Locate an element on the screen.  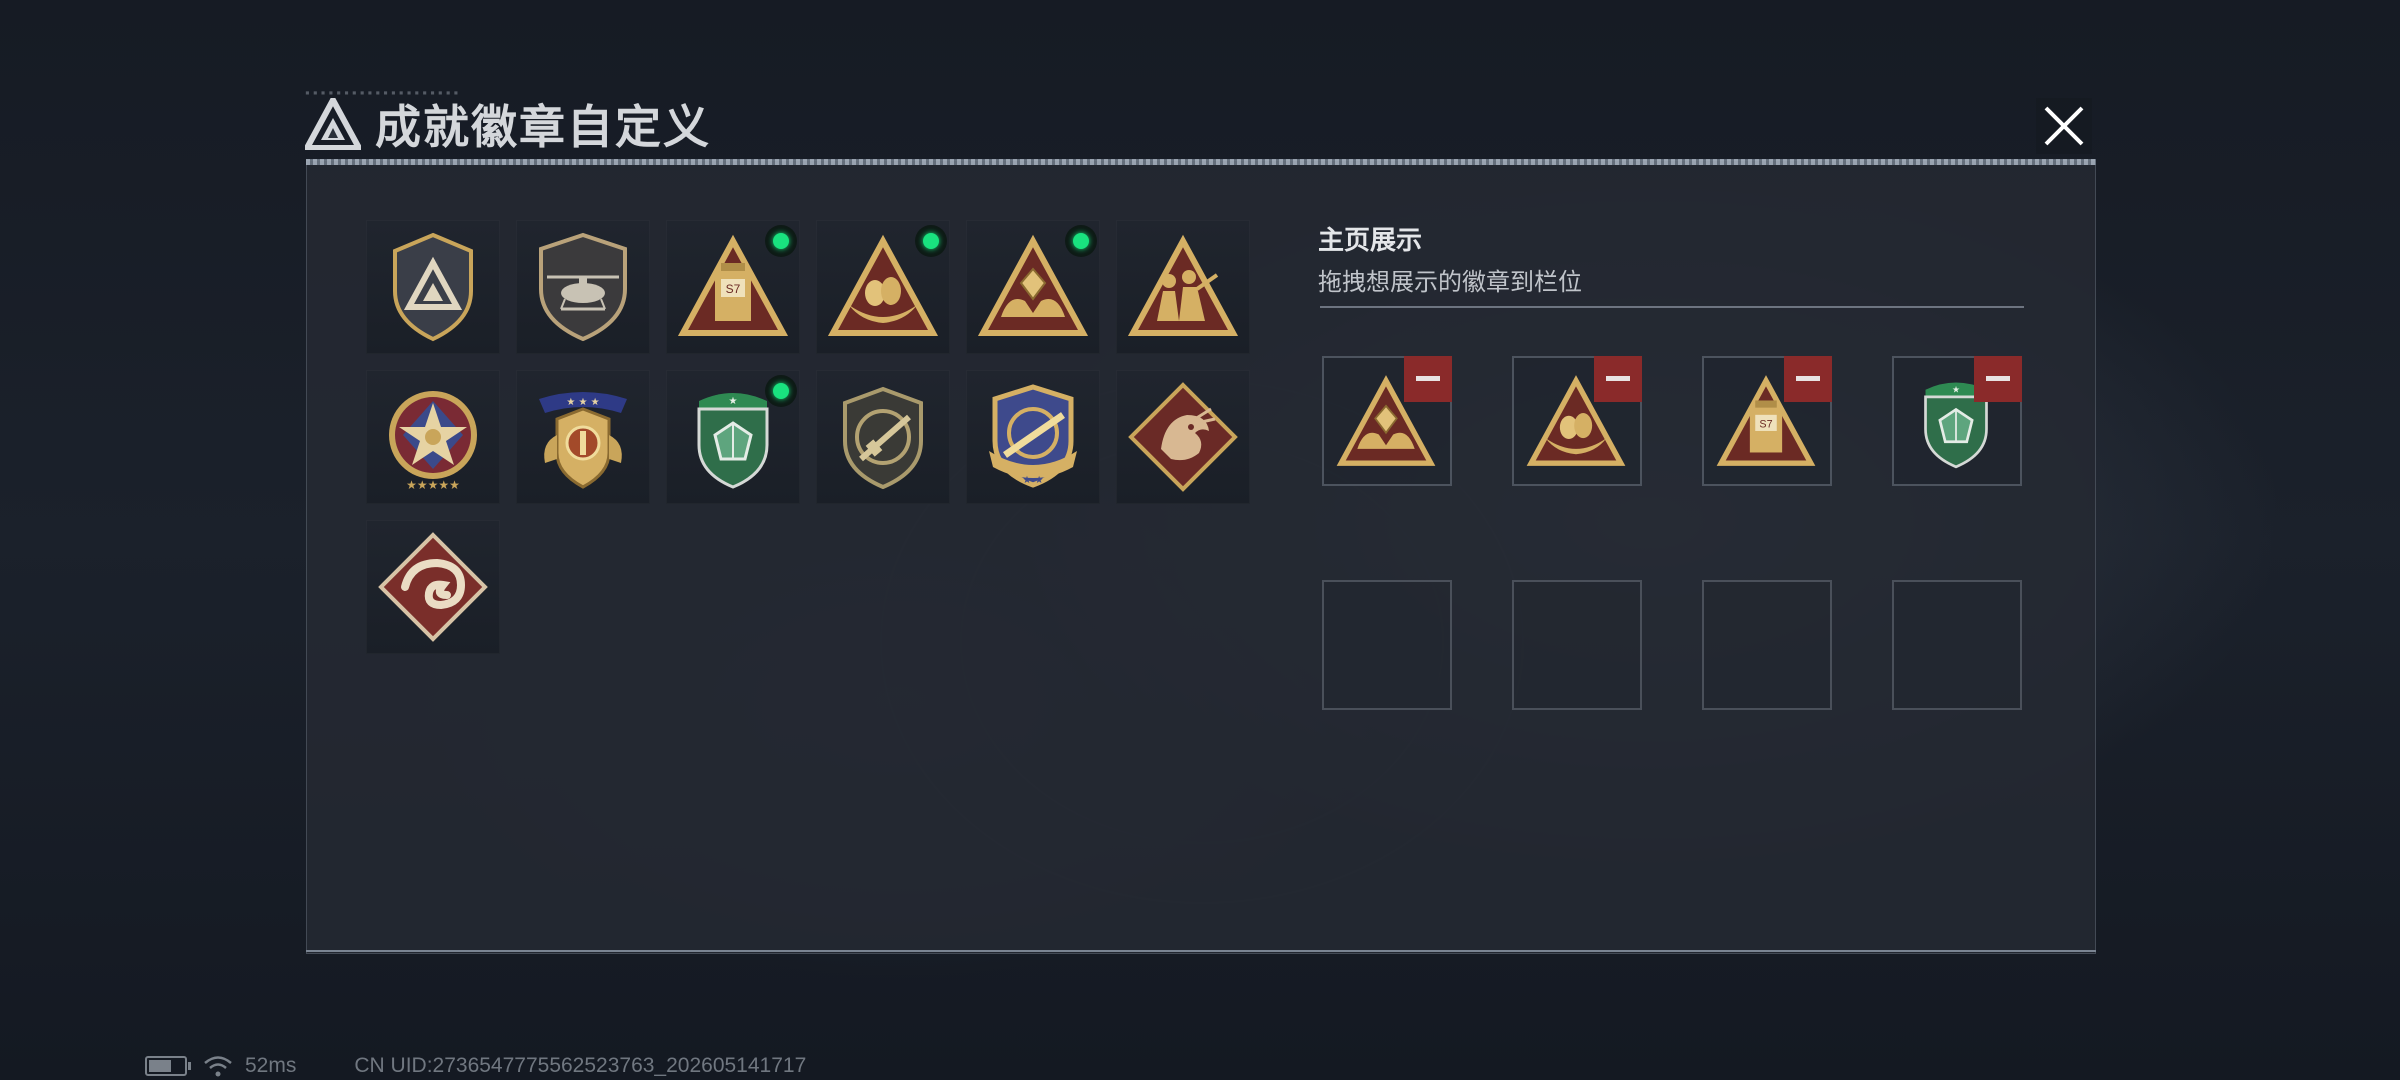
dialog-header: 成就徽章自定义 is located at coordinates (508, 124).